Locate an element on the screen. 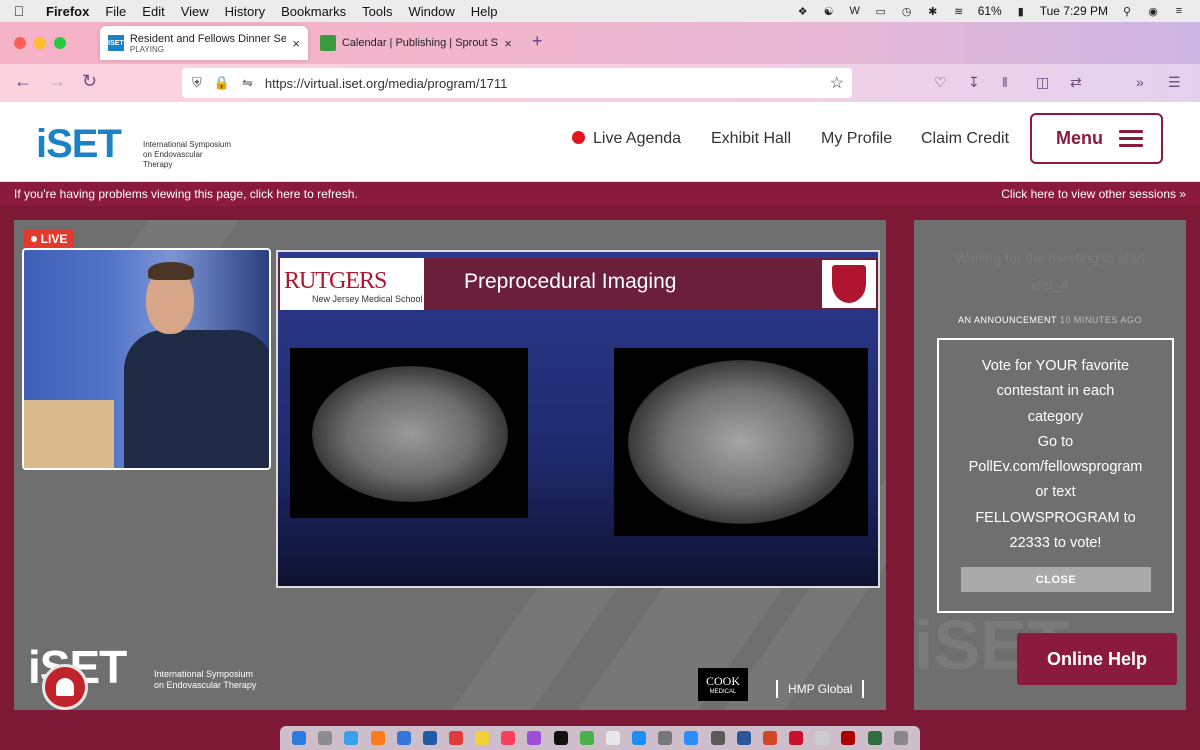  iset-logo: iSET is located at coordinates (79, 144).